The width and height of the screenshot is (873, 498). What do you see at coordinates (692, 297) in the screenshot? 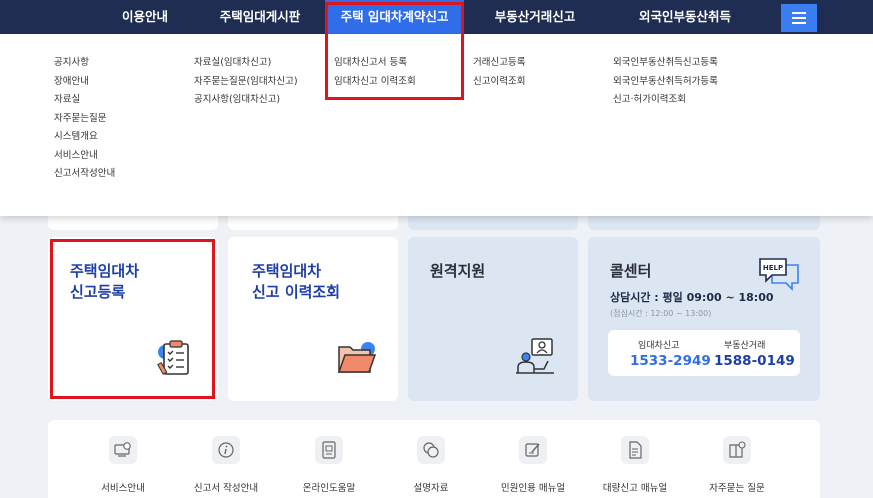
I see `call-hours: 상담시간 : 평일 09:00 ~ 18:00` at bounding box center [692, 297].